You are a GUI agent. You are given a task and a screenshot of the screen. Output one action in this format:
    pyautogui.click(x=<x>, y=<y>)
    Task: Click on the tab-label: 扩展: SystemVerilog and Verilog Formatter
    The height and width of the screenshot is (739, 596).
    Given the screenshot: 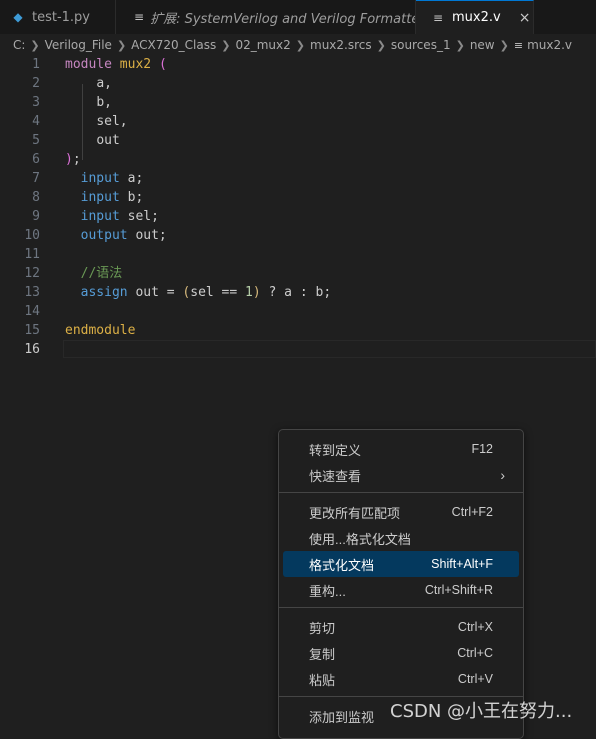 What is the action you would take?
    pyautogui.click(x=283, y=19)
    